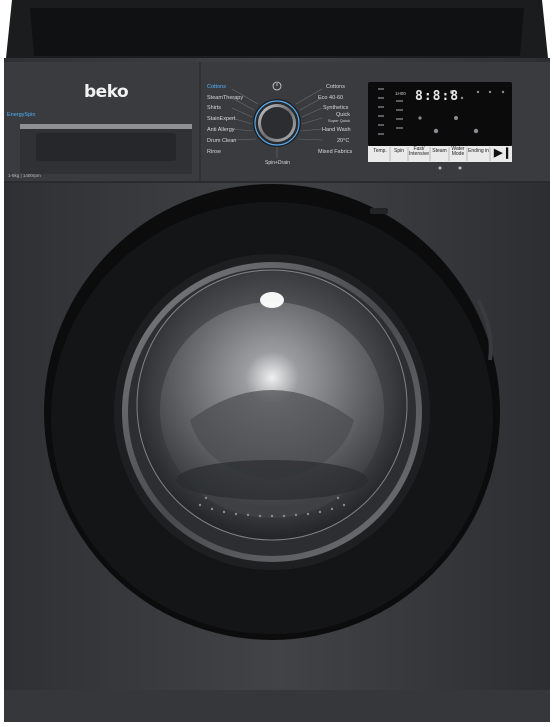 This screenshot has height=727, width=554. I want to click on program-left-1: Cottons, so click(216, 87).